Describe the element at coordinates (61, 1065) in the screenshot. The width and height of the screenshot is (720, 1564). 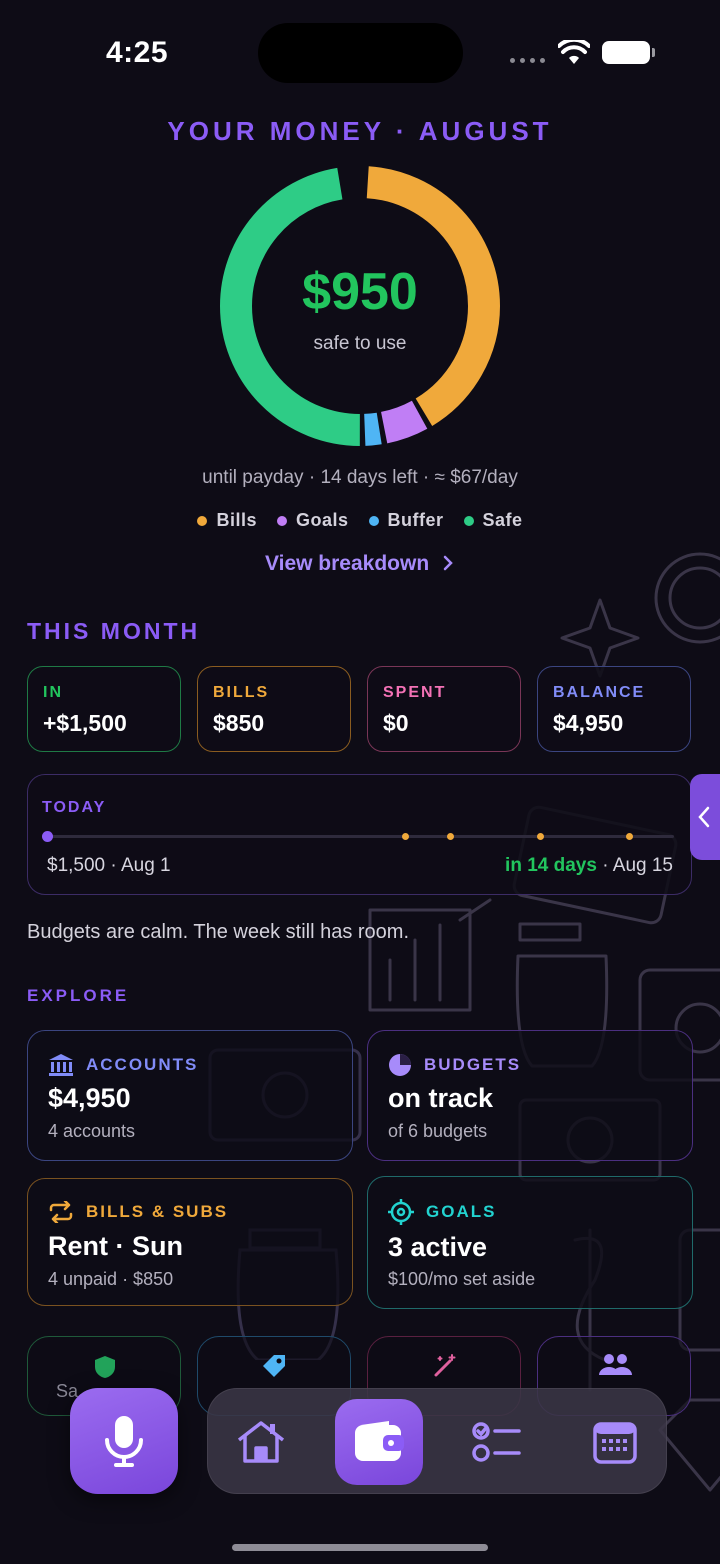
I see `bank-icon` at that location.